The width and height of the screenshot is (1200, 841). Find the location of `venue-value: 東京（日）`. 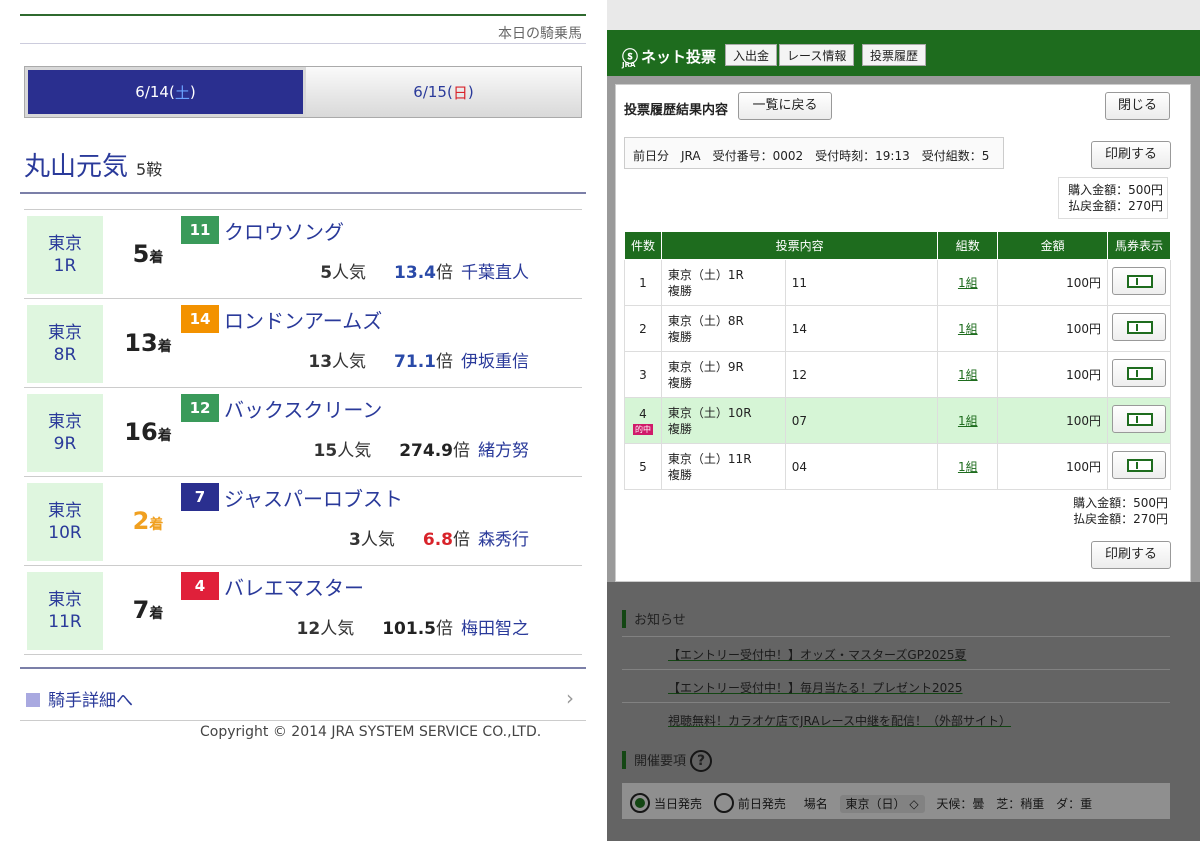

venue-value: 東京（日） is located at coordinates (875, 804).